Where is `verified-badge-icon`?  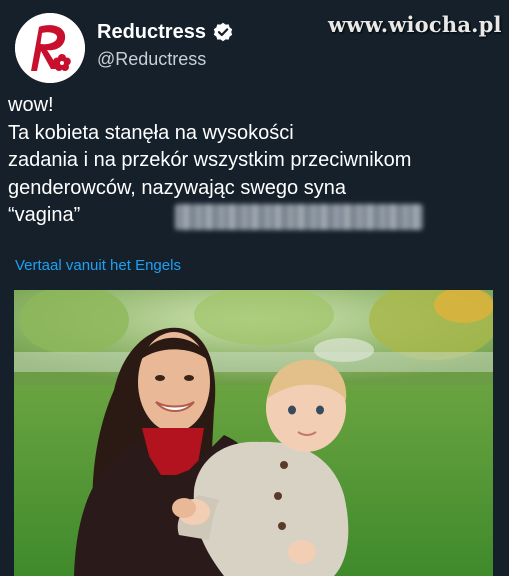 verified-badge-icon is located at coordinates (223, 32).